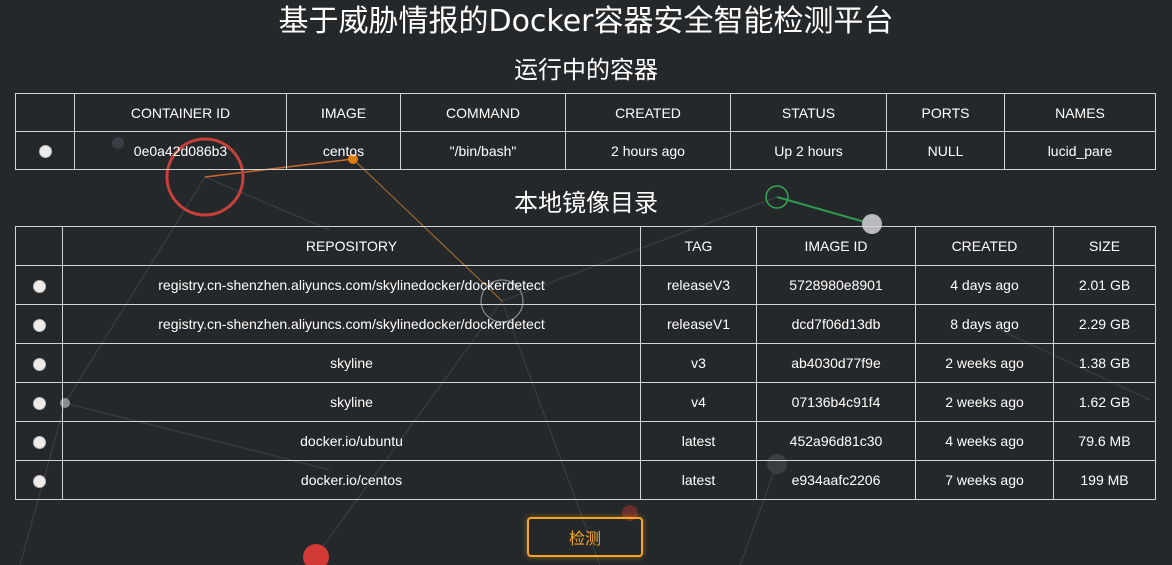  I want to click on table-cell: 4 days ago, so click(984, 285).